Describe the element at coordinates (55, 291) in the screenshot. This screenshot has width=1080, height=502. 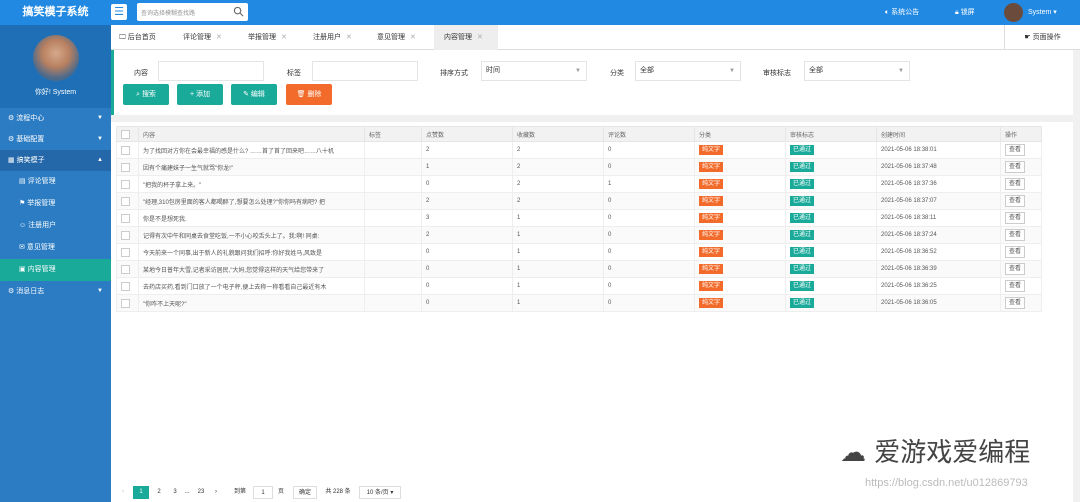
I see `sidebar-item-messages-log: ⚙︎ 消息日志 ▼` at that location.